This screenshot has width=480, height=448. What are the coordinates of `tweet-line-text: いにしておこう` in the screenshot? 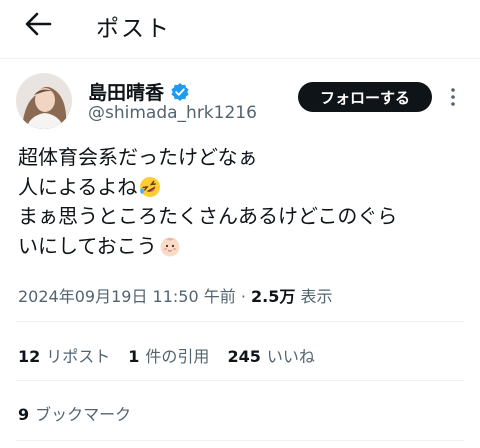 It's located at (87, 245).